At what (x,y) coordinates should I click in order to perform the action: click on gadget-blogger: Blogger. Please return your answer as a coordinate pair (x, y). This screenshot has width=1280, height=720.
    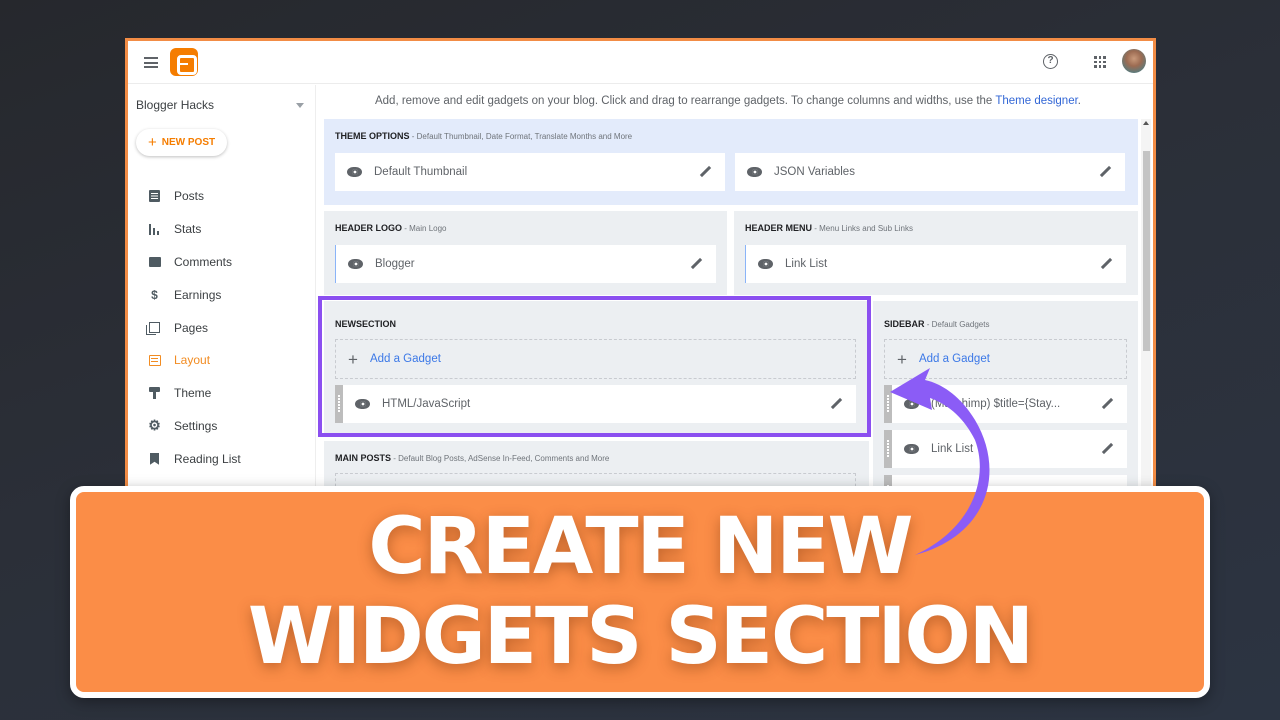
    Looking at the image, I should click on (525, 264).